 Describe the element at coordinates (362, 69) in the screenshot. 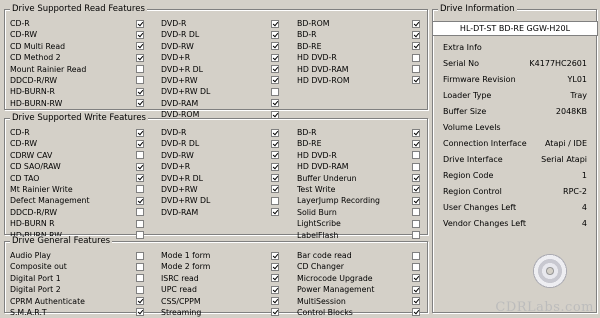

I see `feature-row: HD DVD-RAM` at that location.